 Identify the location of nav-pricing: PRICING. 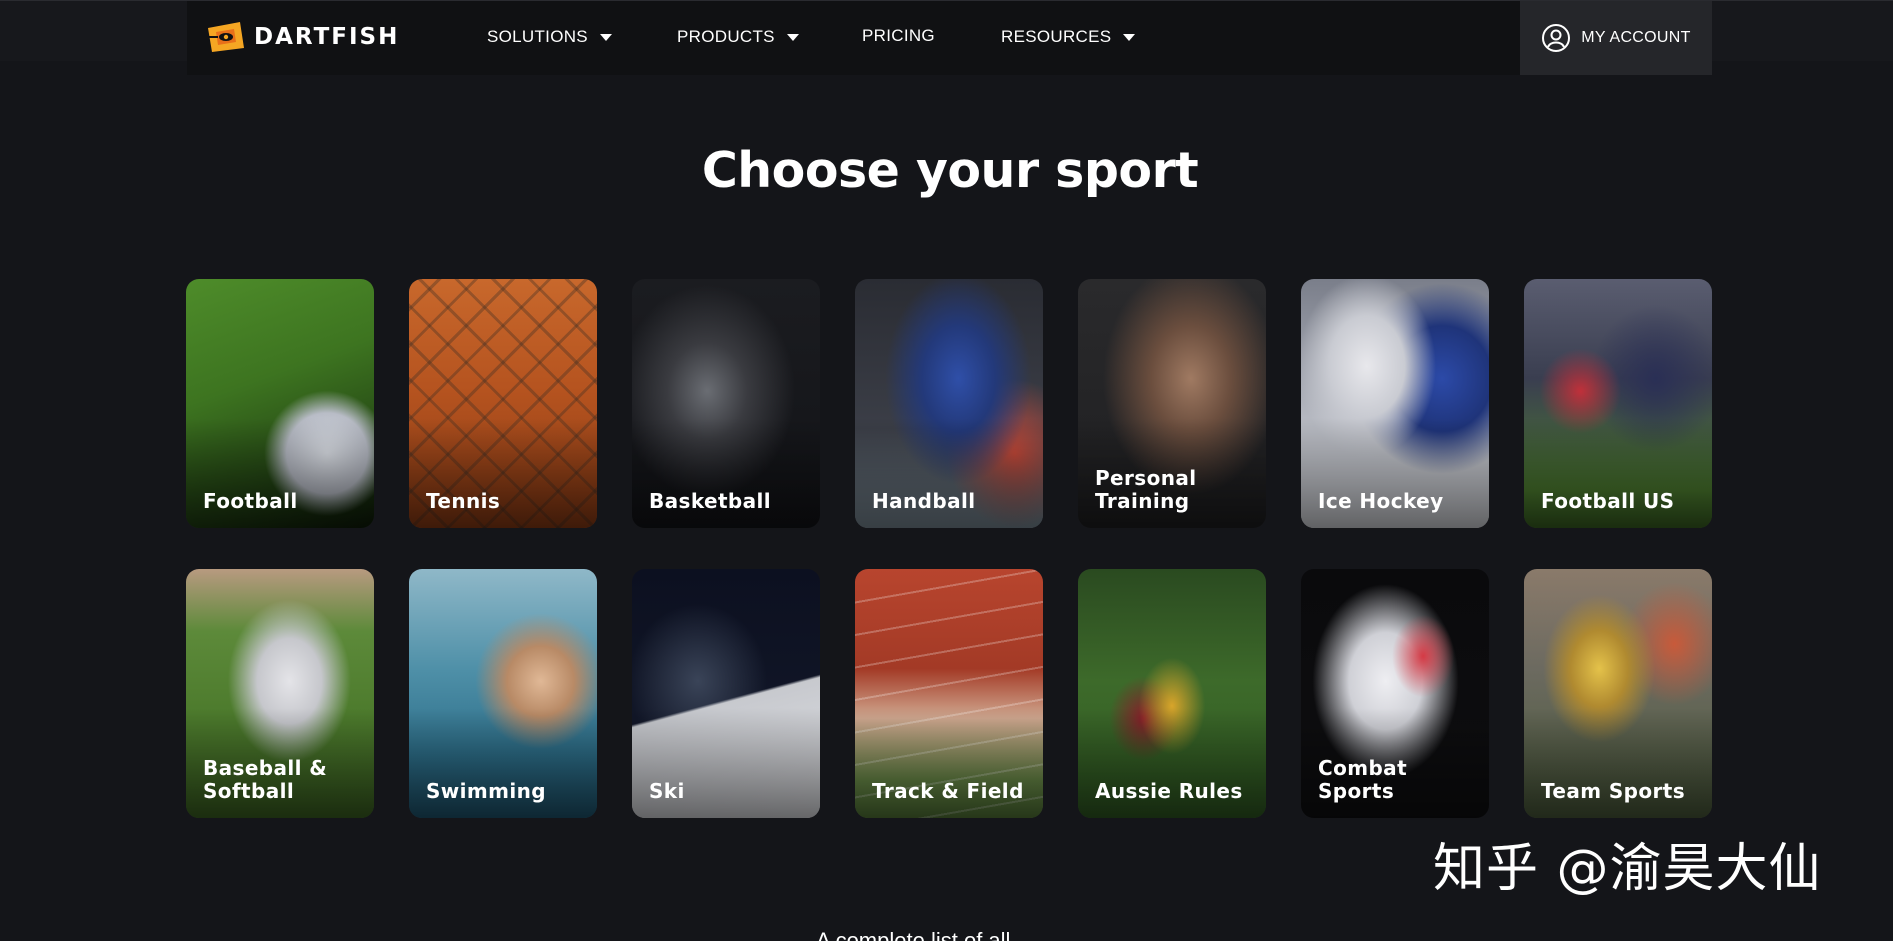
(898, 36).